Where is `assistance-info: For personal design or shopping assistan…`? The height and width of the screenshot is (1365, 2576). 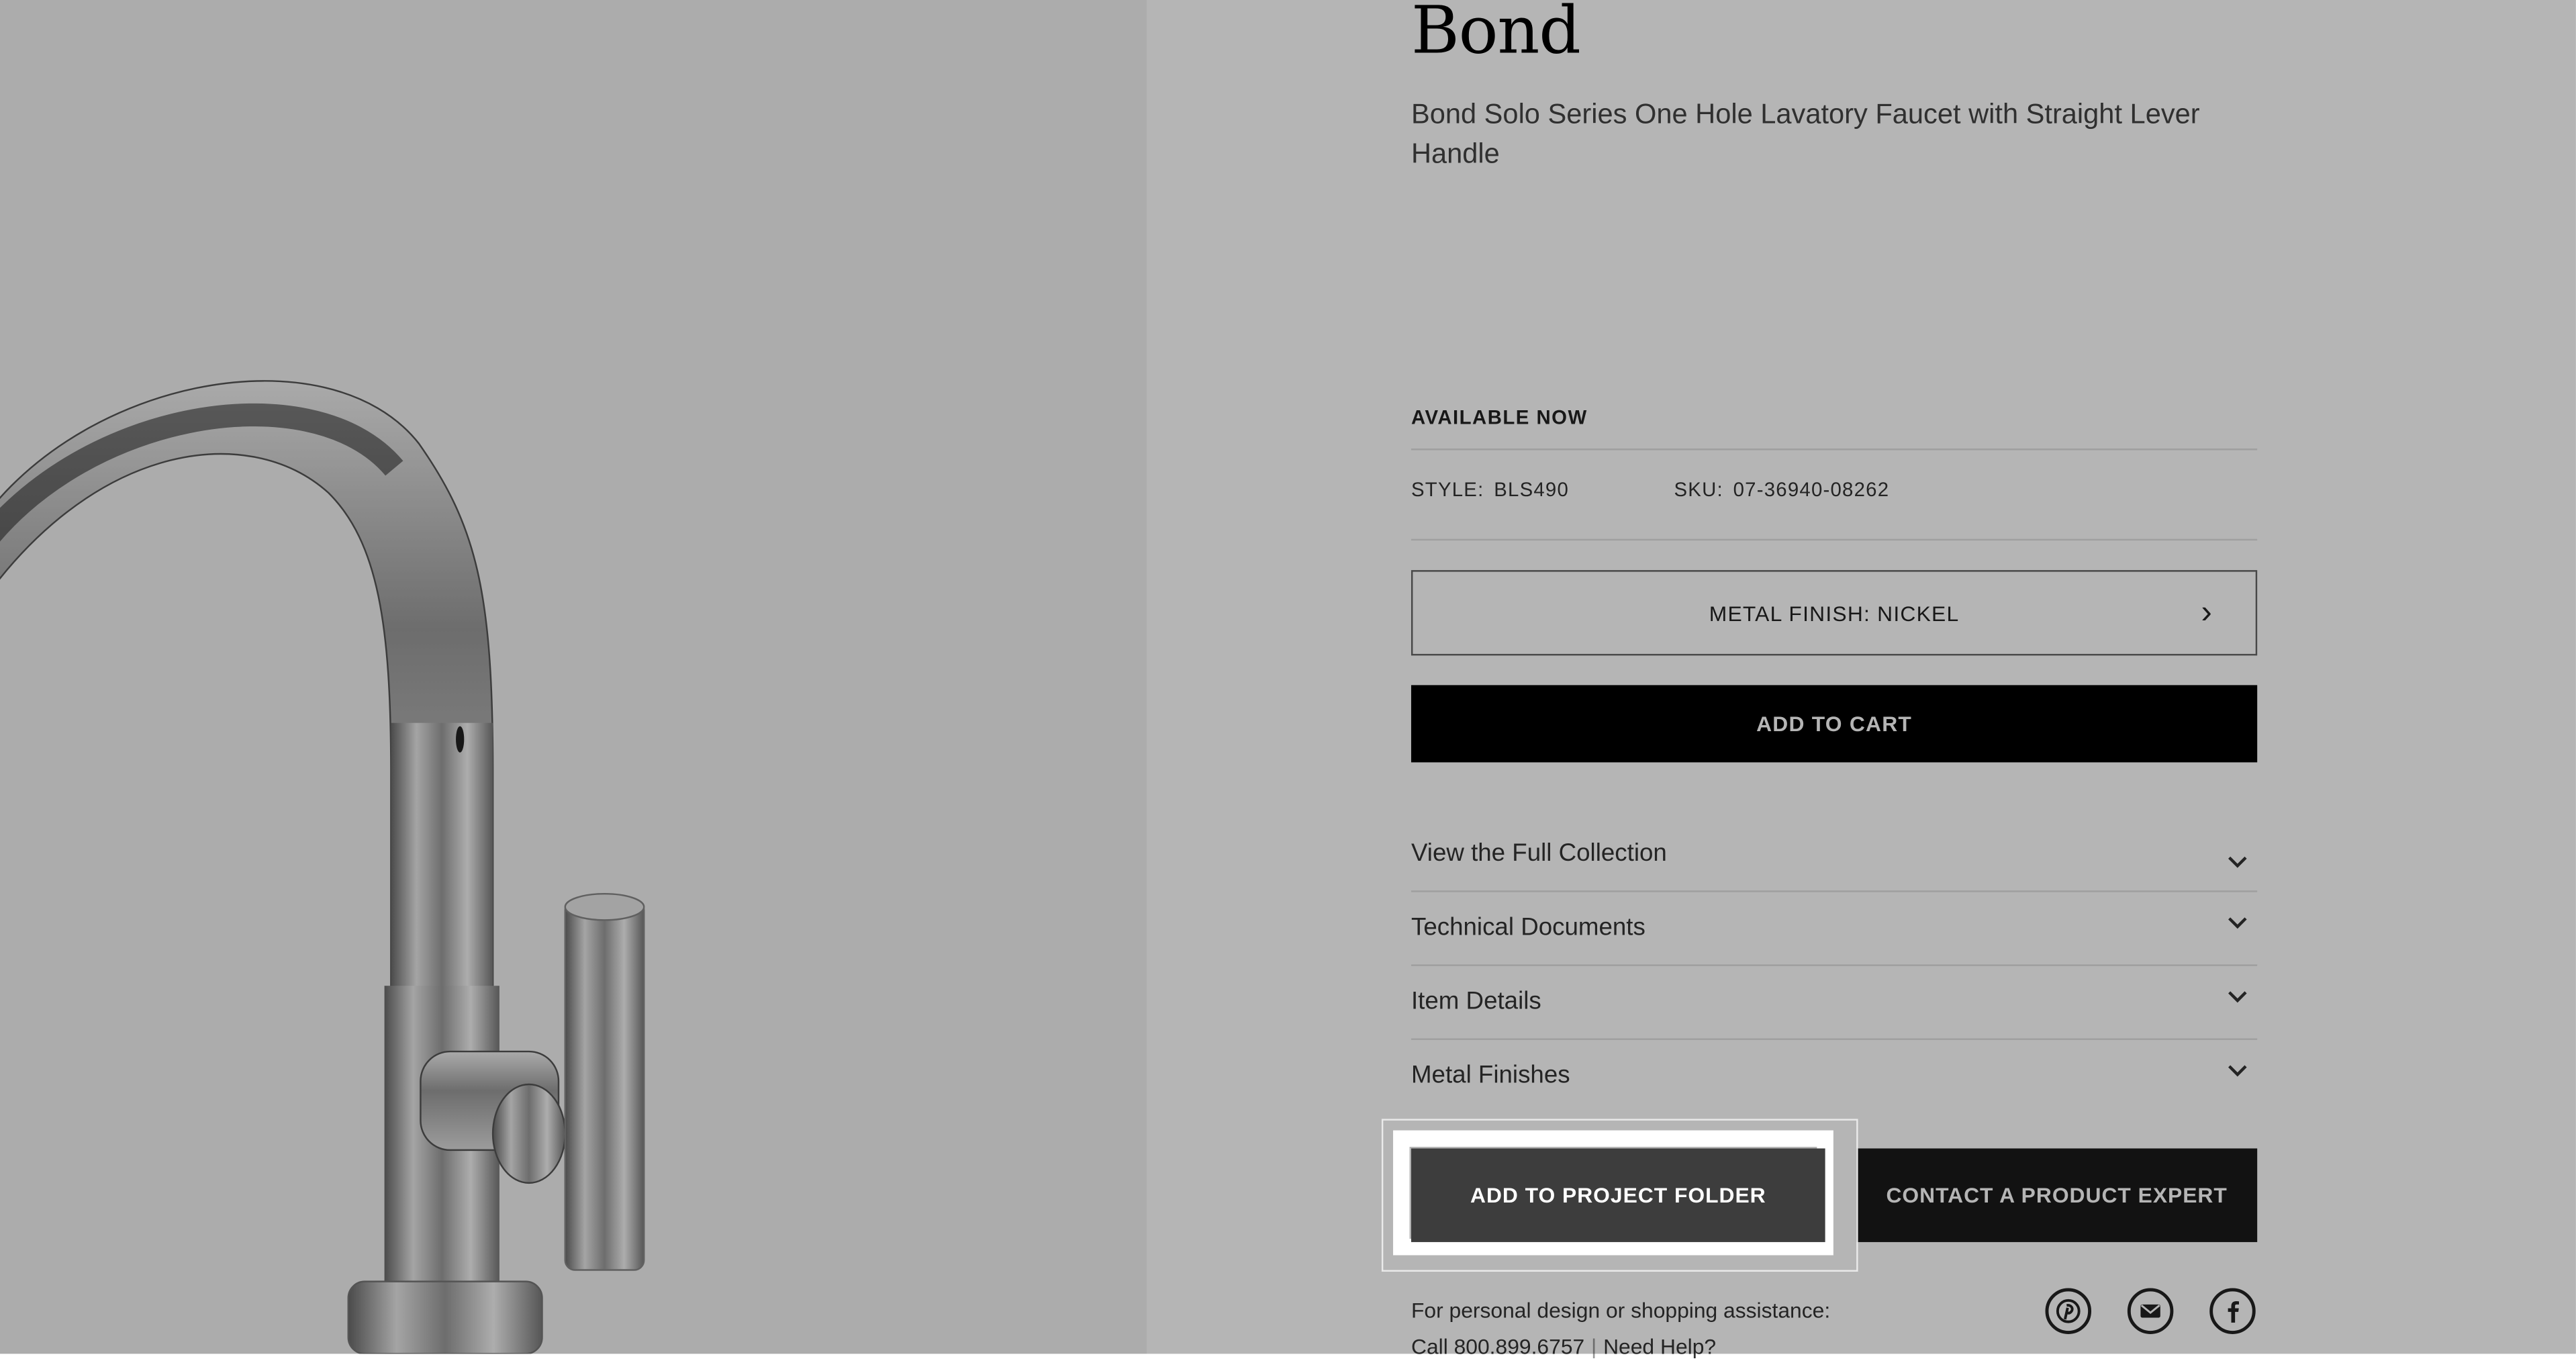
assistance-info: For personal design or shopping assistan… is located at coordinates (1620, 1329).